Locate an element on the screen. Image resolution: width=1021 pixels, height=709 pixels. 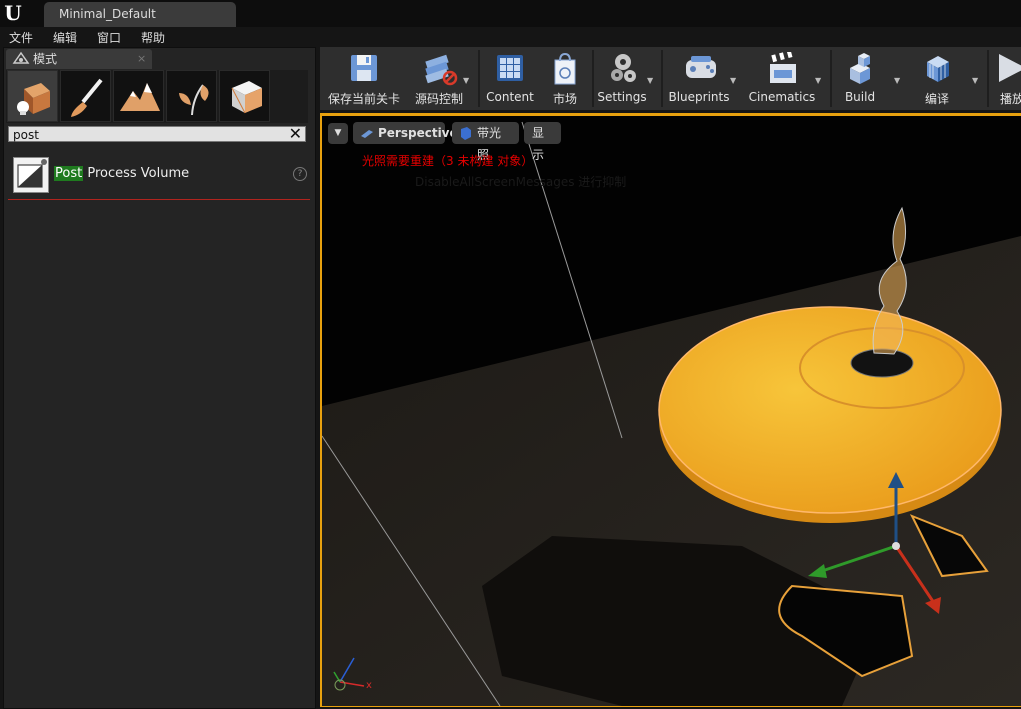
save-button: 保存当前关卡 is located at coordinates (364, 78).